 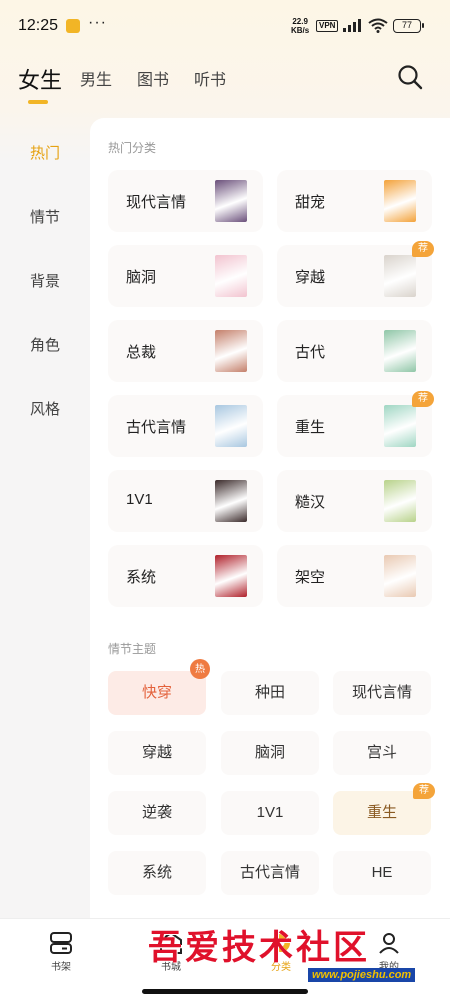 What do you see at coordinates (156, 202) in the screenshot?
I see `category-label: 现代言情` at bounding box center [156, 202].